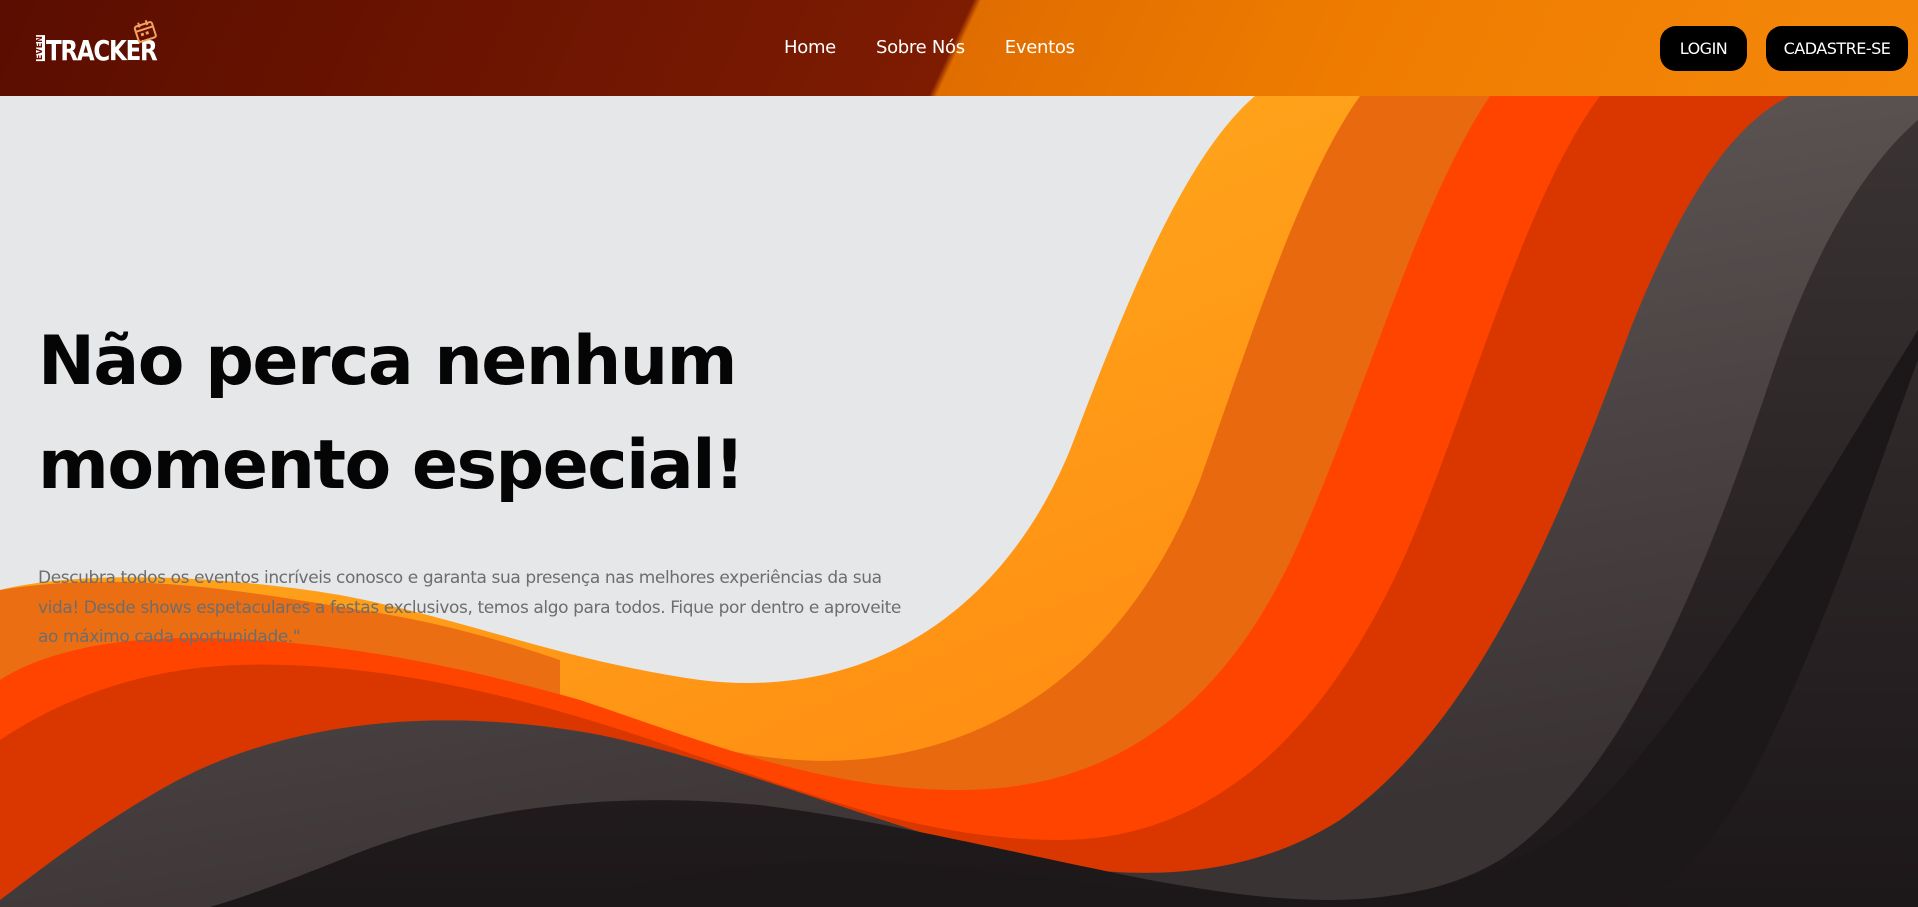 The height and width of the screenshot is (907, 1918). I want to click on nav-link-sobre-nos: Sobre Nós, so click(920, 47).